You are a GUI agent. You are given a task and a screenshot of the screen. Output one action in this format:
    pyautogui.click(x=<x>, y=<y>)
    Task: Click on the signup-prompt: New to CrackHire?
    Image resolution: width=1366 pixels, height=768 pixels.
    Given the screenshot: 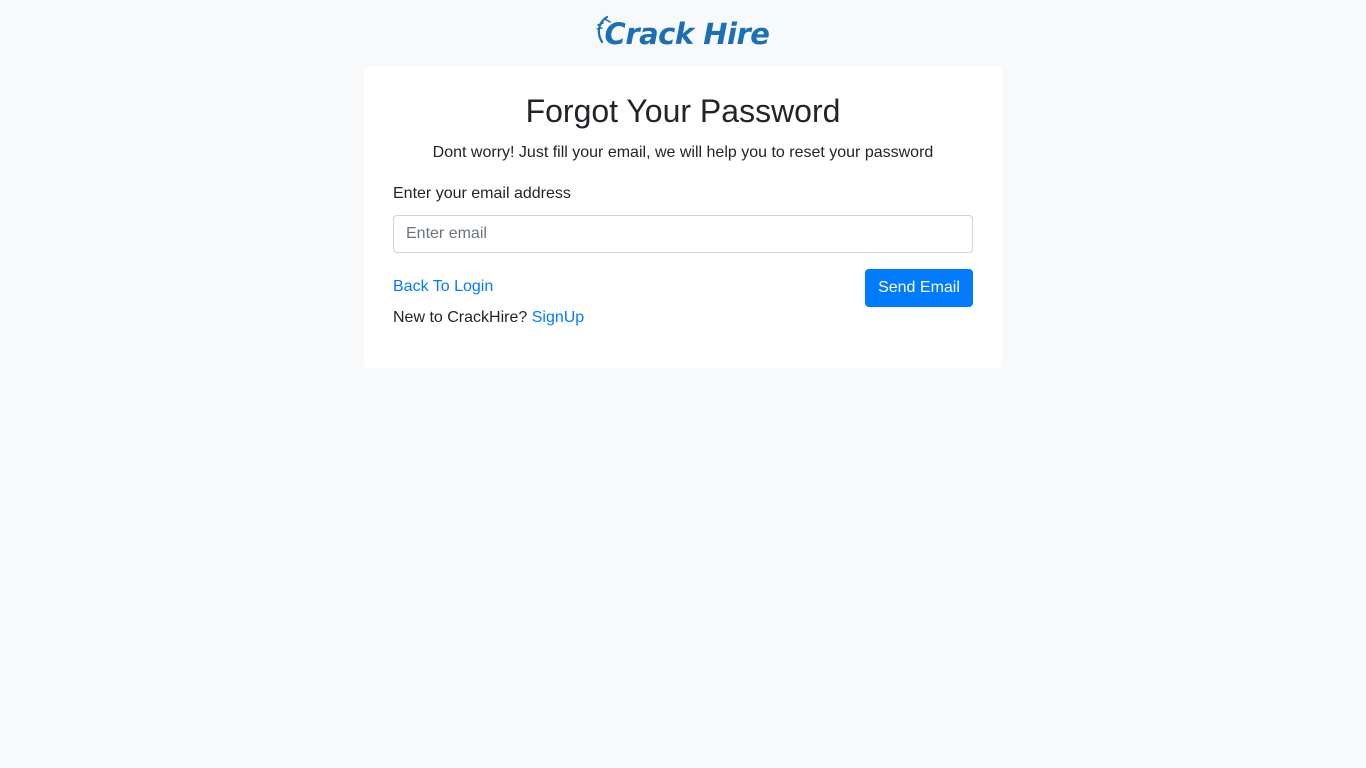 What is the action you would take?
    pyautogui.click(x=460, y=317)
    